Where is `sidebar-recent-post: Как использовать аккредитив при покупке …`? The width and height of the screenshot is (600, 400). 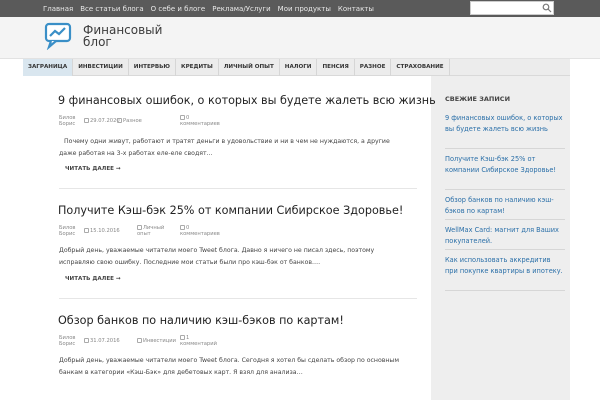 sidebar-recent-post: Как использовать аккредитив при покупке … is located at coordinates (505, 266).